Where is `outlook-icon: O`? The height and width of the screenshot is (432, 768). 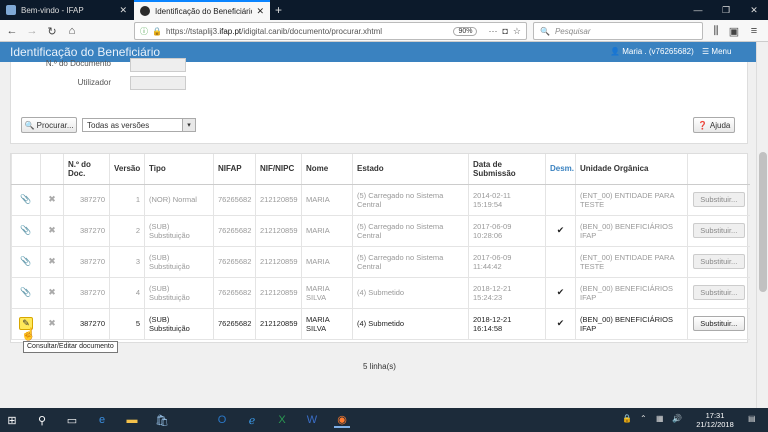
outlook-icon: O is located at coordinates (222, 420).